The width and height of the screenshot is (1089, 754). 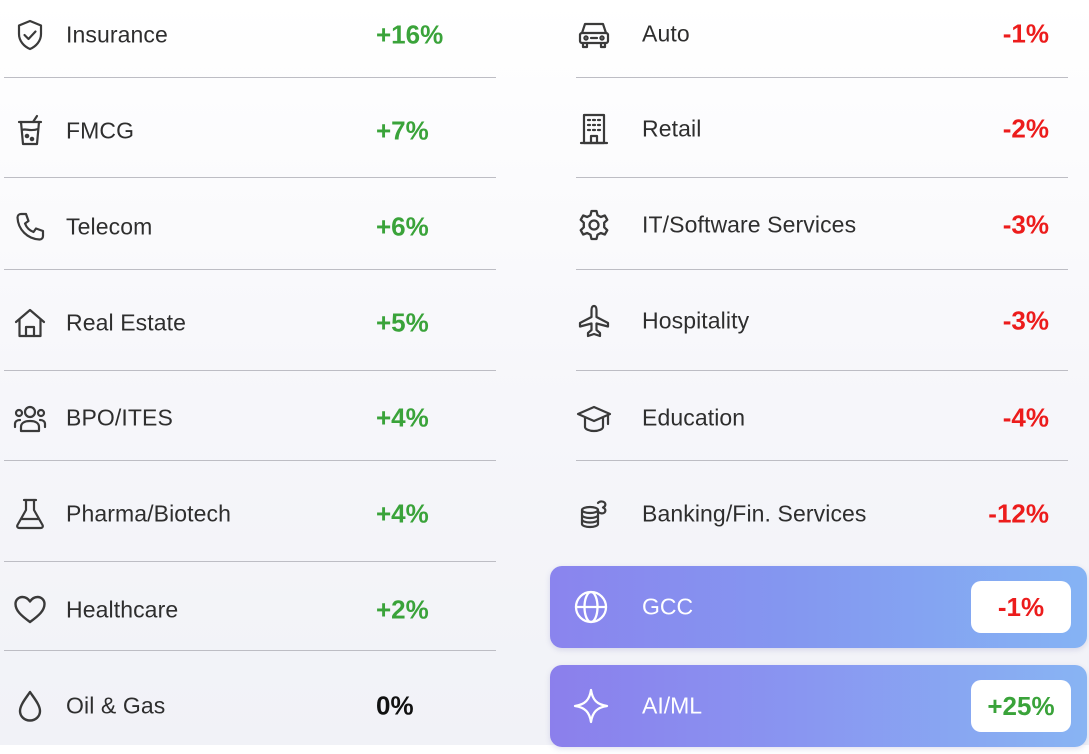 I want to click on sector-change-value: -2%, so click(x=1025, y=128).